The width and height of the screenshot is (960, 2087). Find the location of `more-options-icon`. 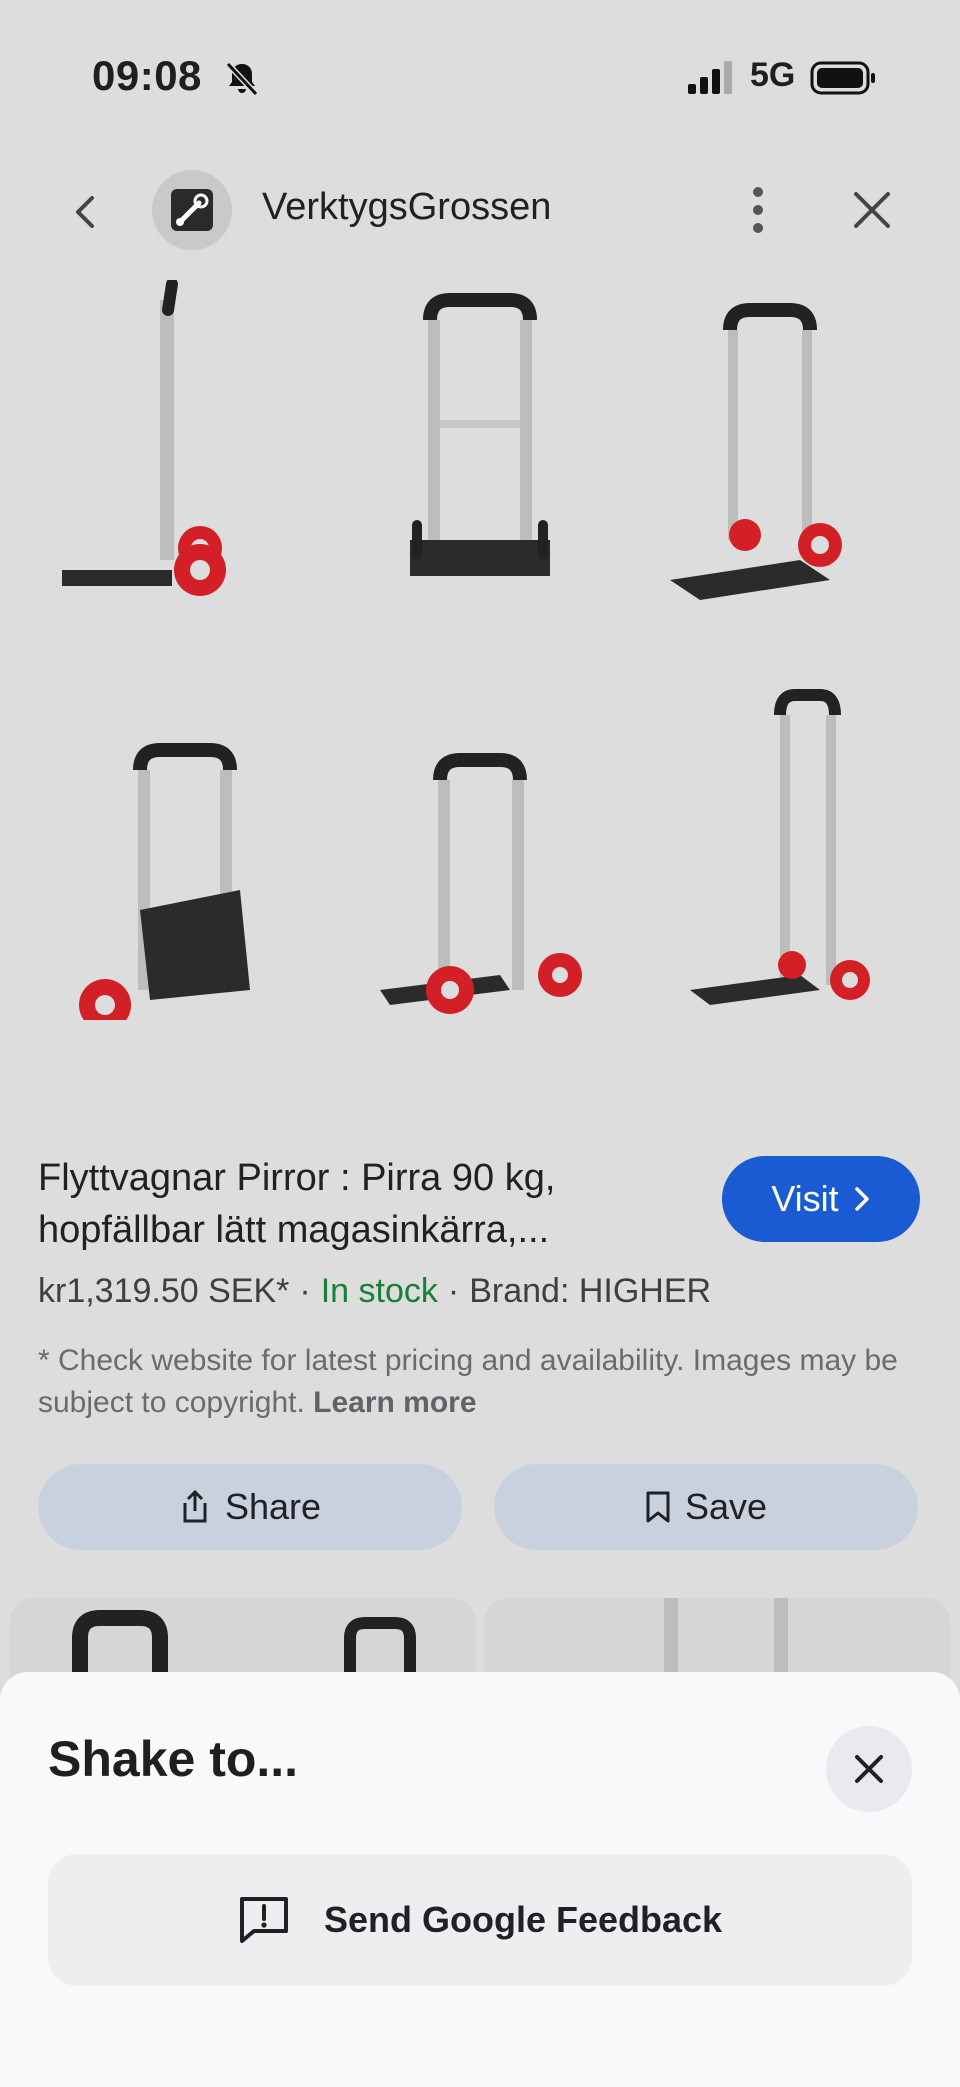

more-options-icon is located at coordinates (758, 210).